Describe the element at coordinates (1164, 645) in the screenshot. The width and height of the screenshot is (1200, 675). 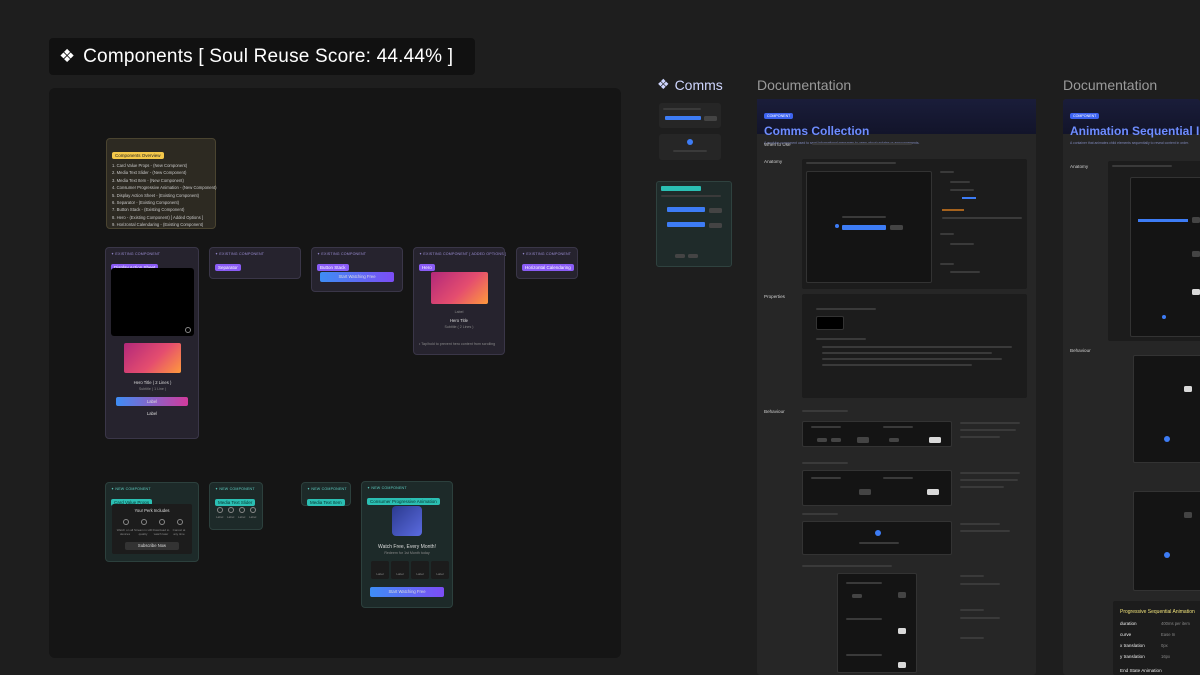
I see `table-value: 0px` at that location.